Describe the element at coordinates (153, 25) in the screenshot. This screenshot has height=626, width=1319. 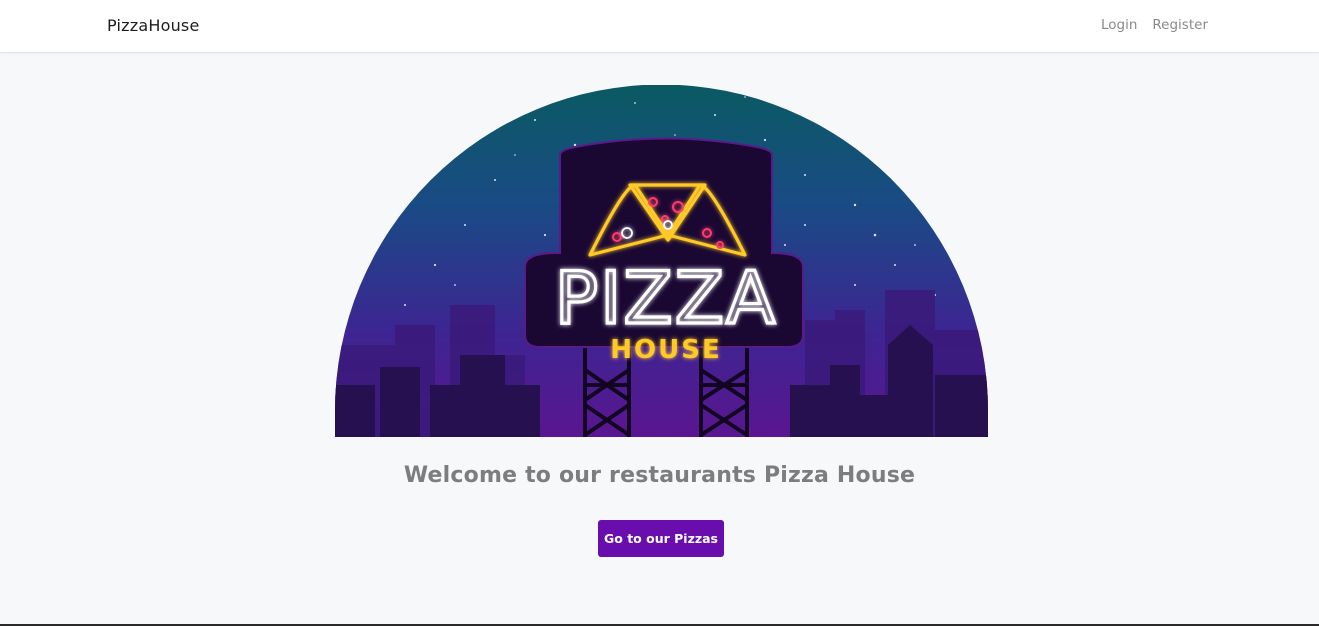
I see `brand-link: PizzaHouse` at that location.